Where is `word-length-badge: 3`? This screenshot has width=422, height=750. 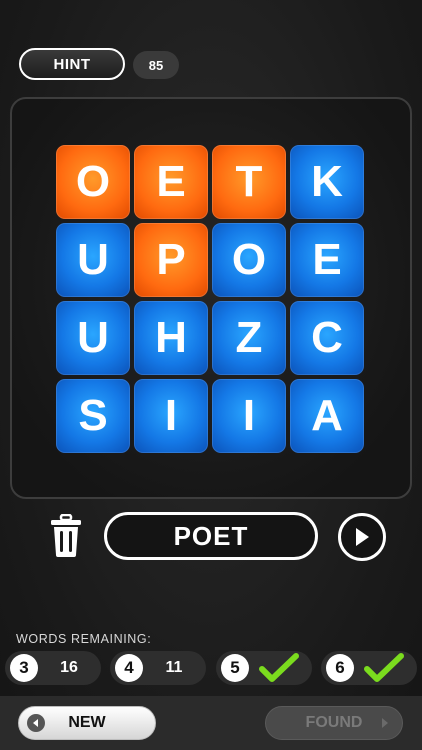 word-length-badge: 3 is located at coordinates (24, 668).